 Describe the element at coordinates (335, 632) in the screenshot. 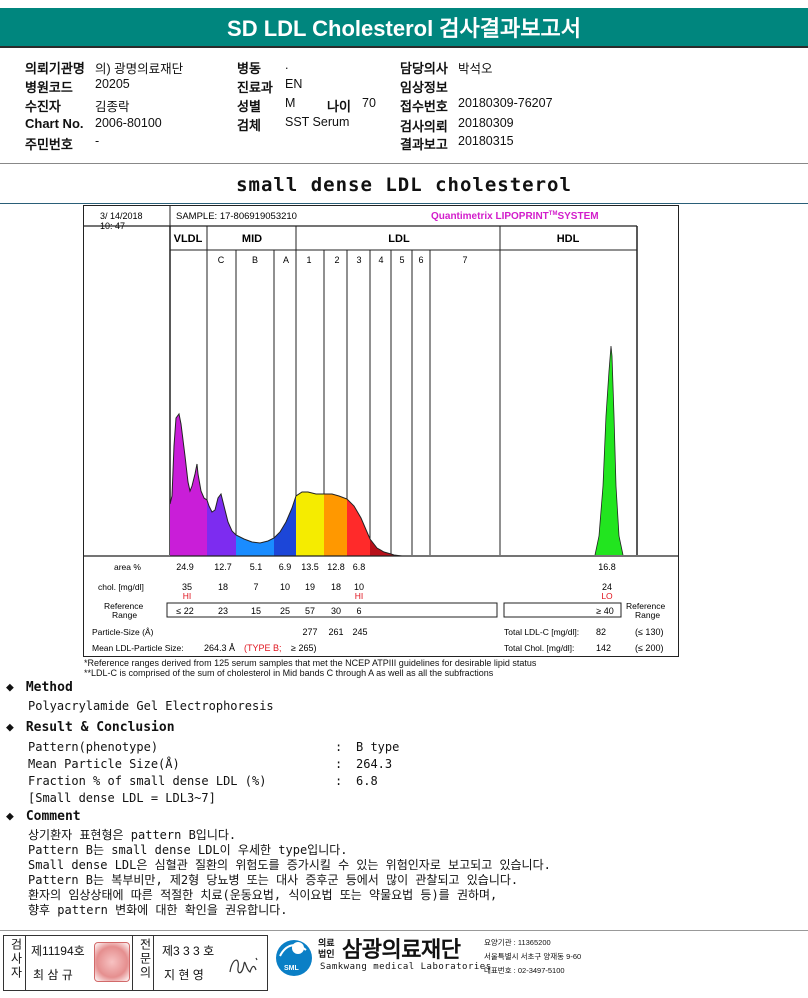

I see `particle-2: 261` at that location.